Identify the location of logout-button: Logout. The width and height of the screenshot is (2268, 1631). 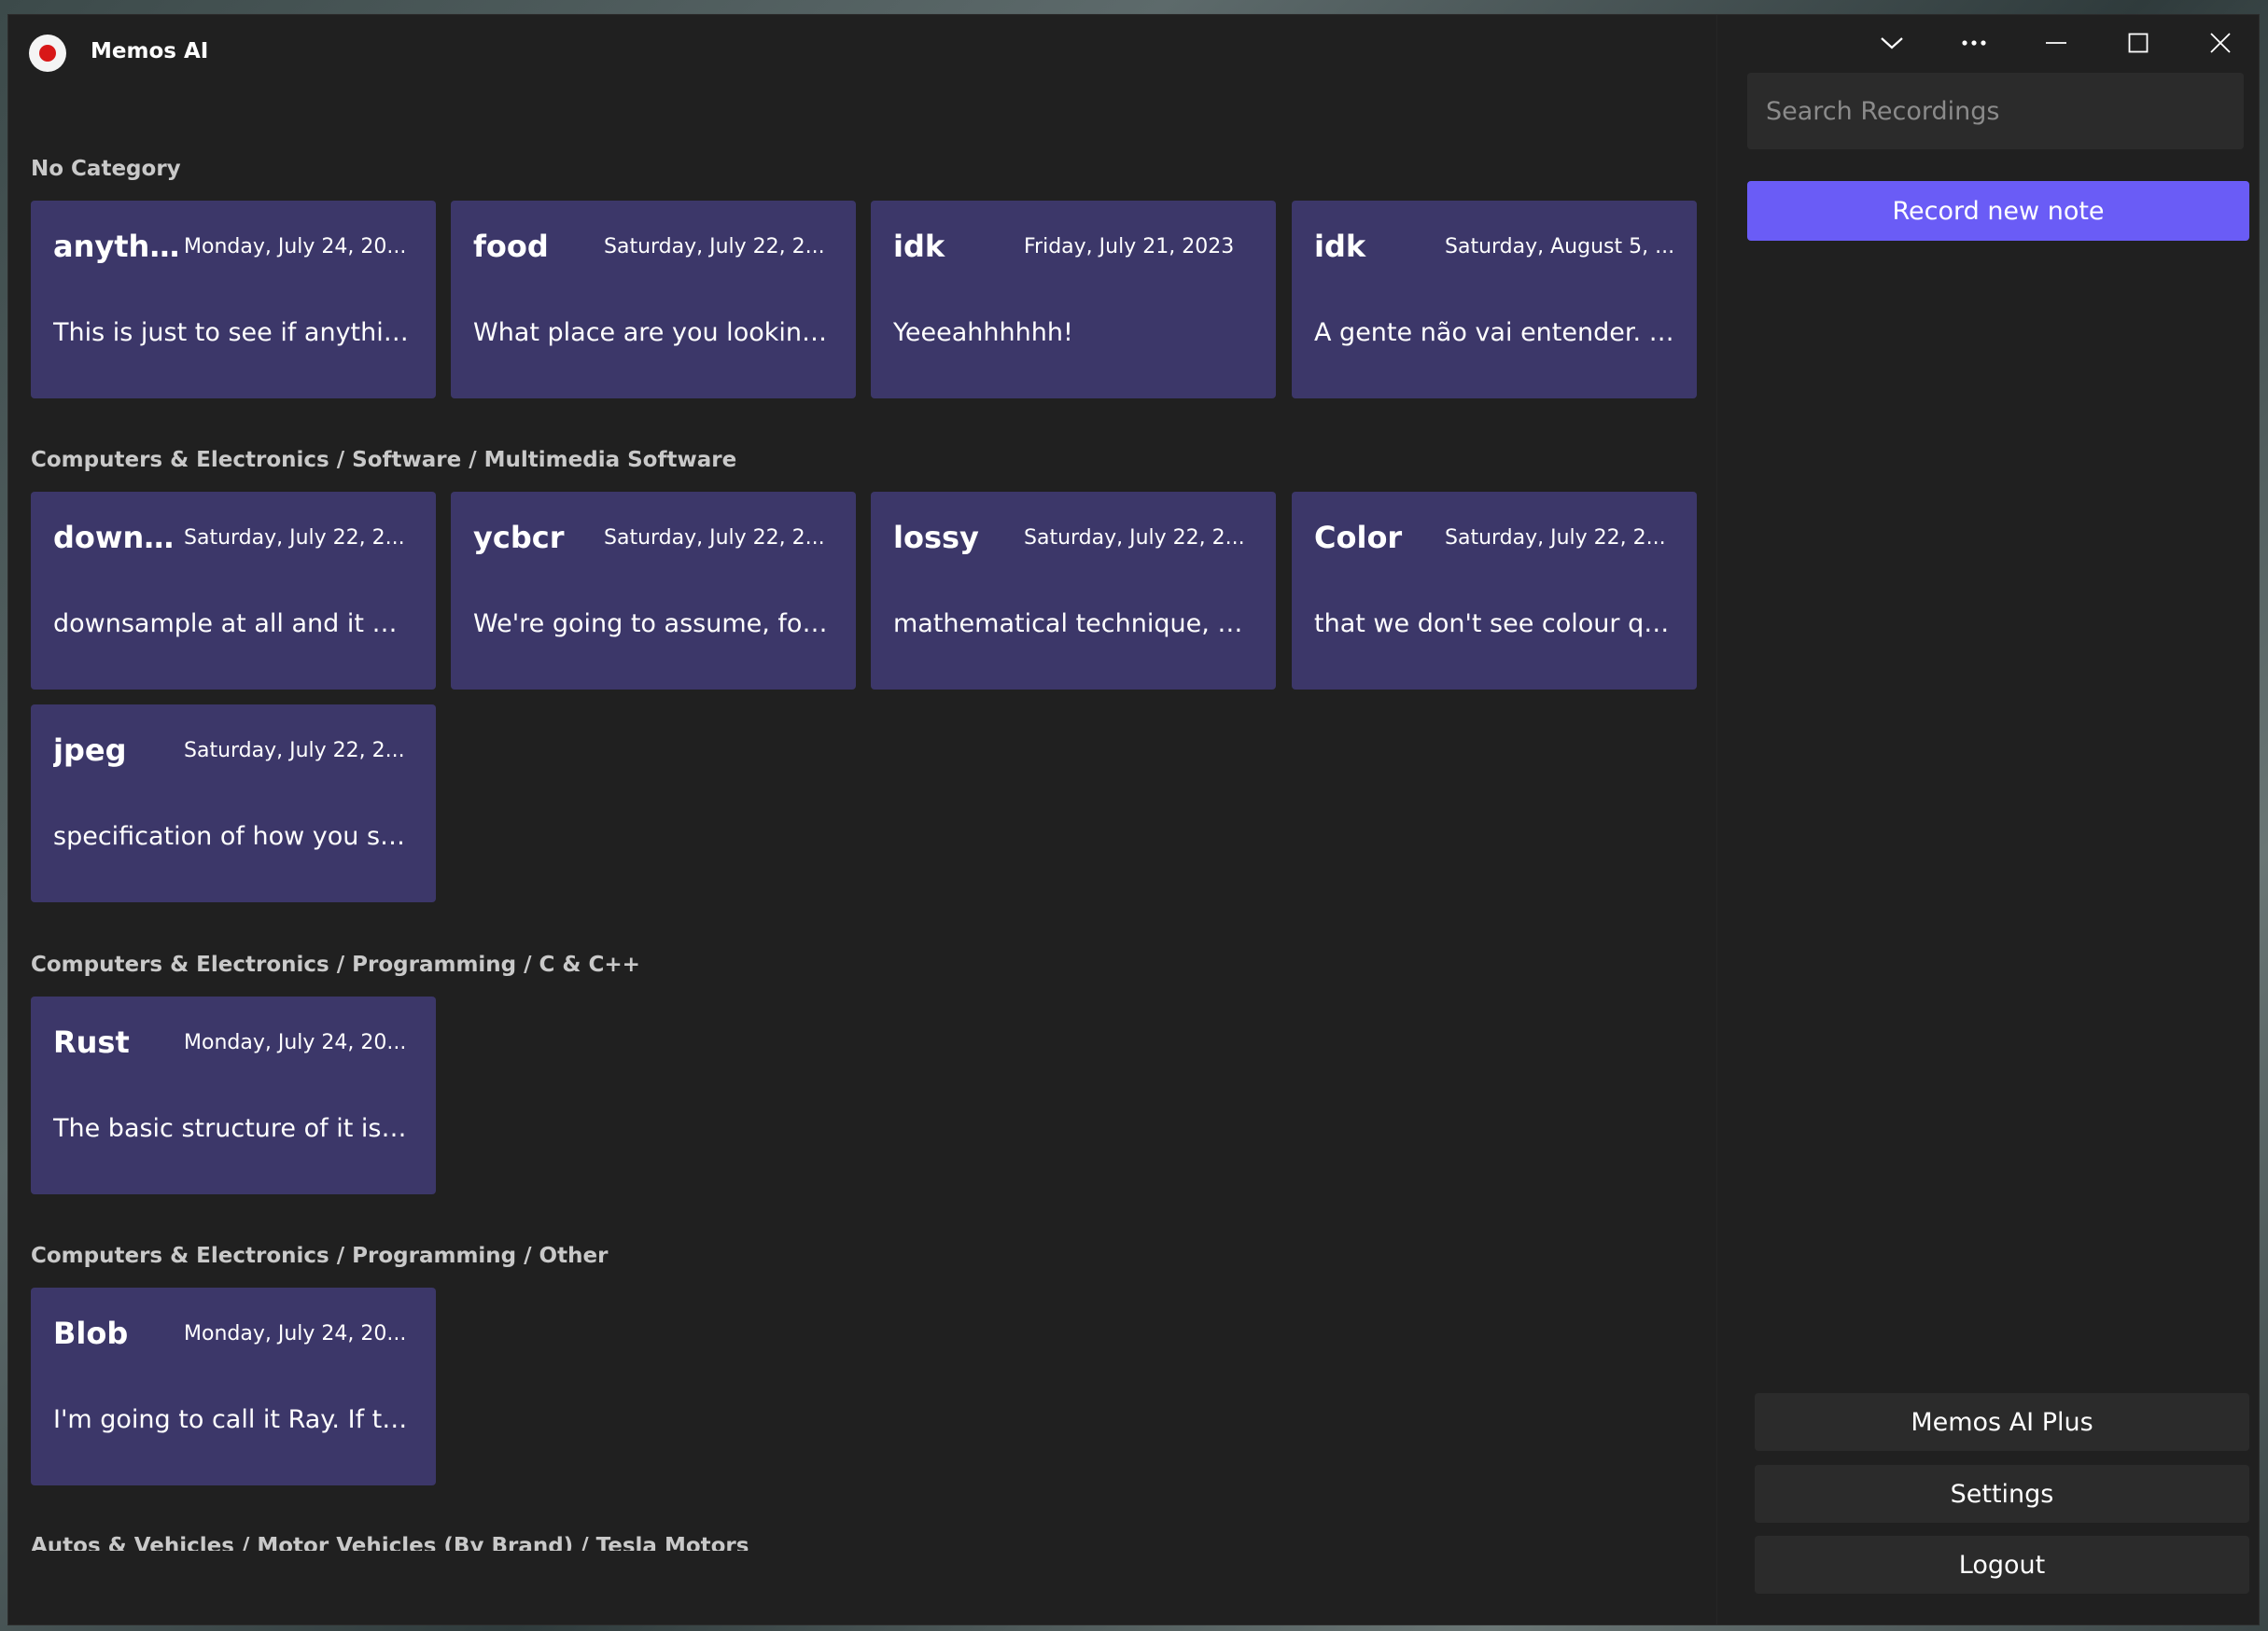
(2002, 1565).